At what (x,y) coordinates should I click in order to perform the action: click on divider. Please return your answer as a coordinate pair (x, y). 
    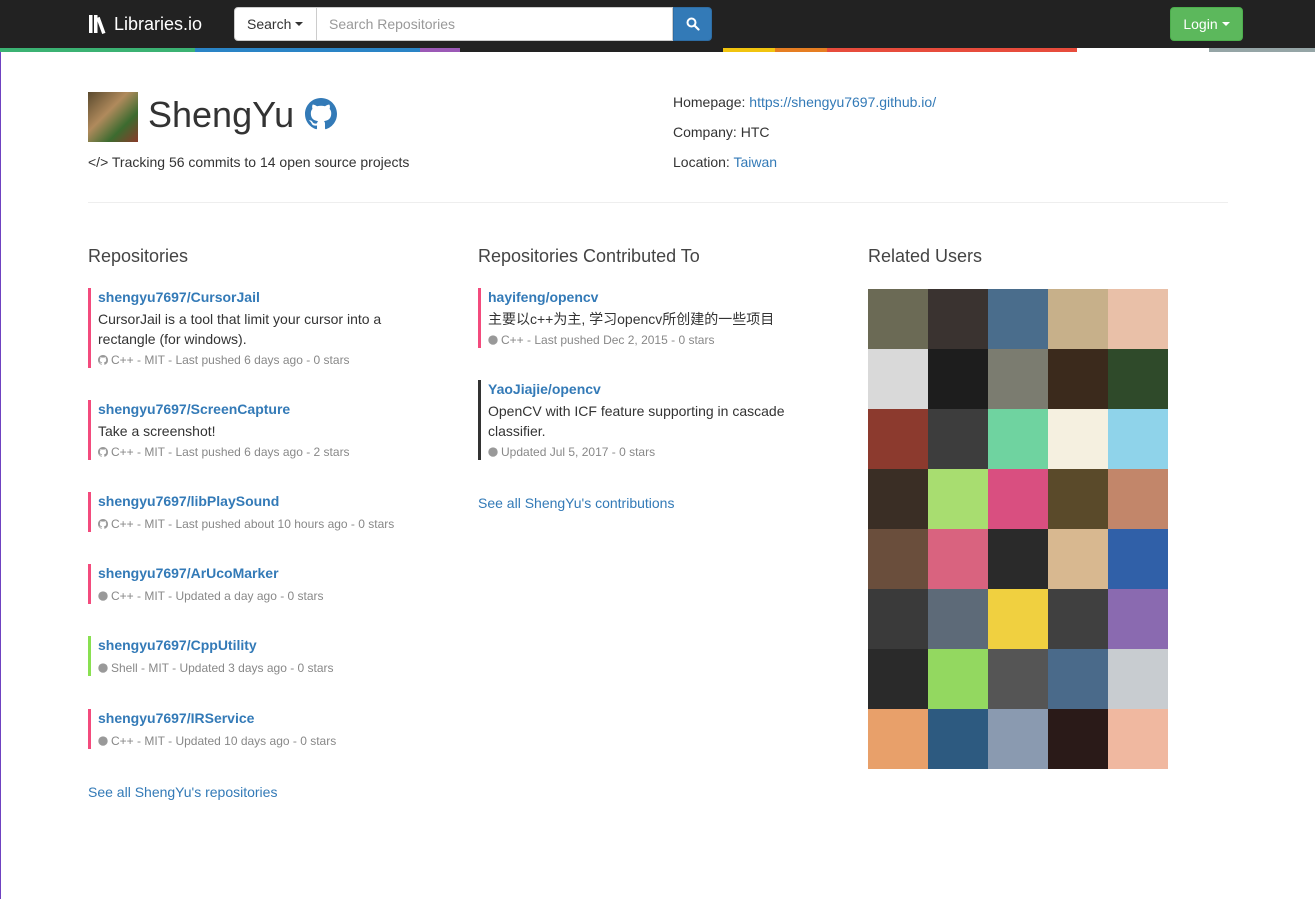
    Looking at the image, I should click on (658, 202).